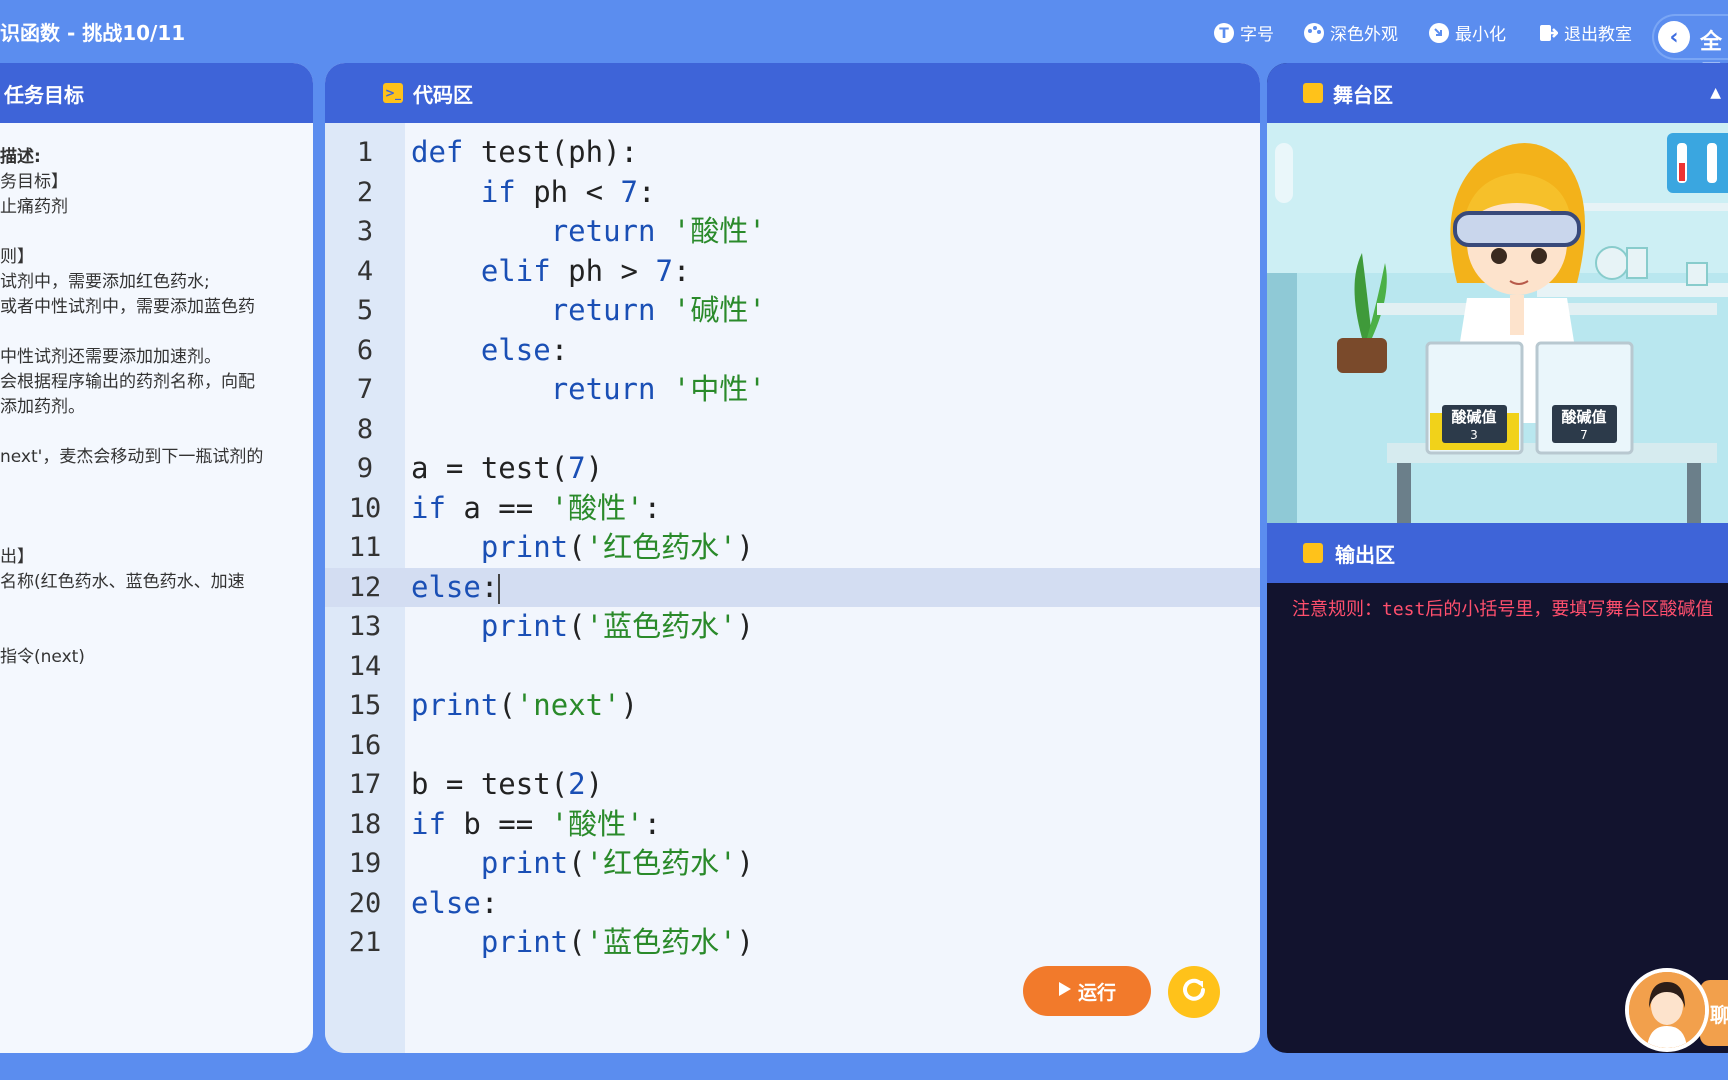 This screenshot has height=1080, width=1728. I want to click on line-number: 2, so click(365, 192).